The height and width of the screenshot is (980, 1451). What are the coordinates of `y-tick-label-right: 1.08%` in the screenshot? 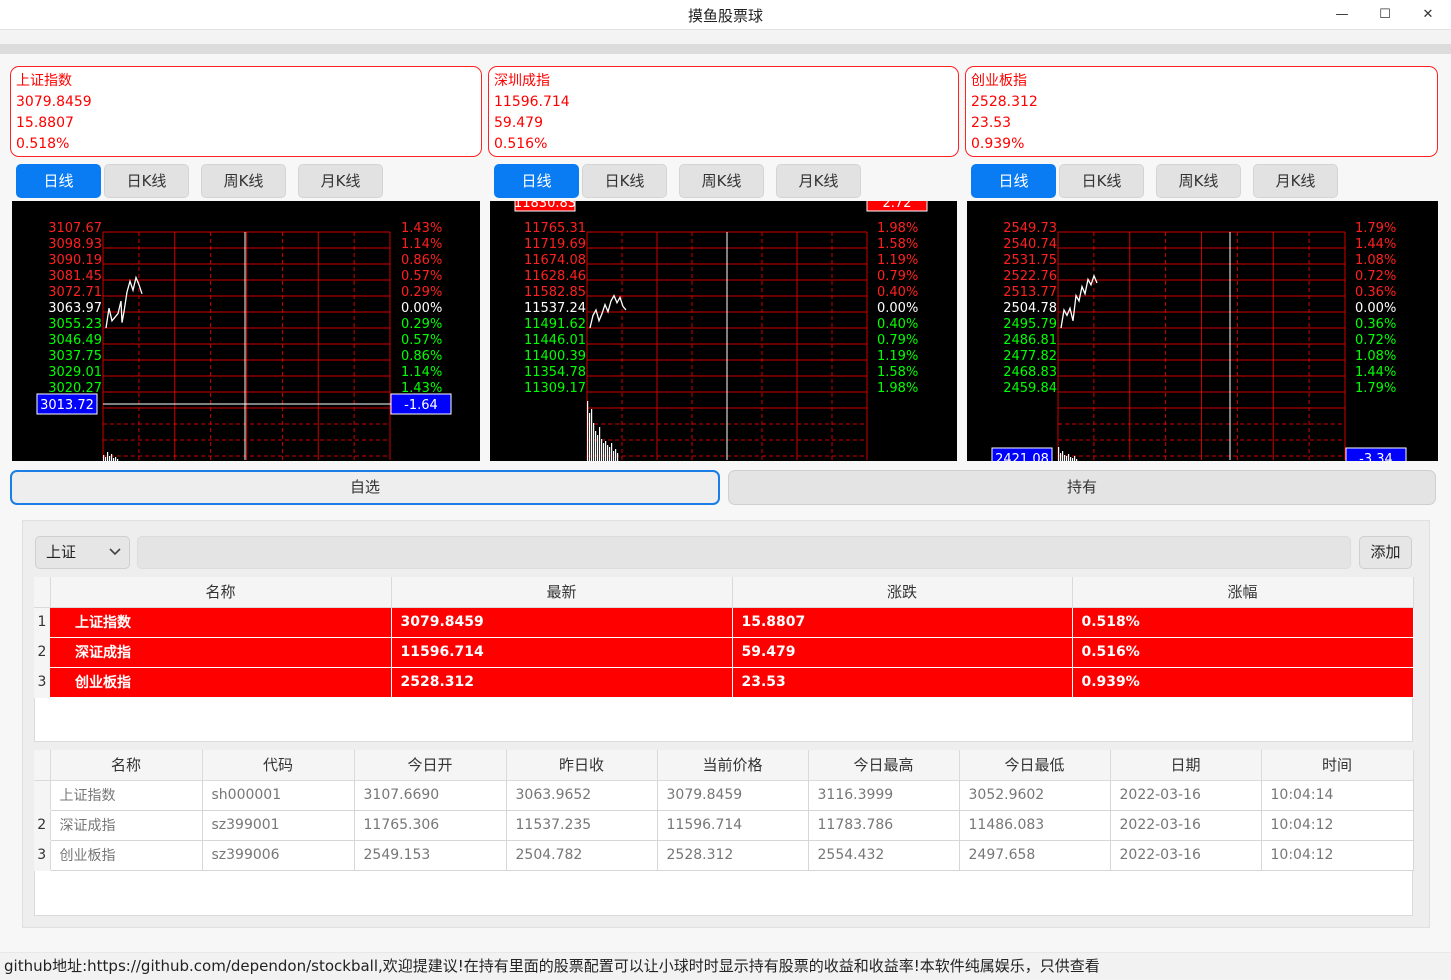 It's located at (1375, 356).